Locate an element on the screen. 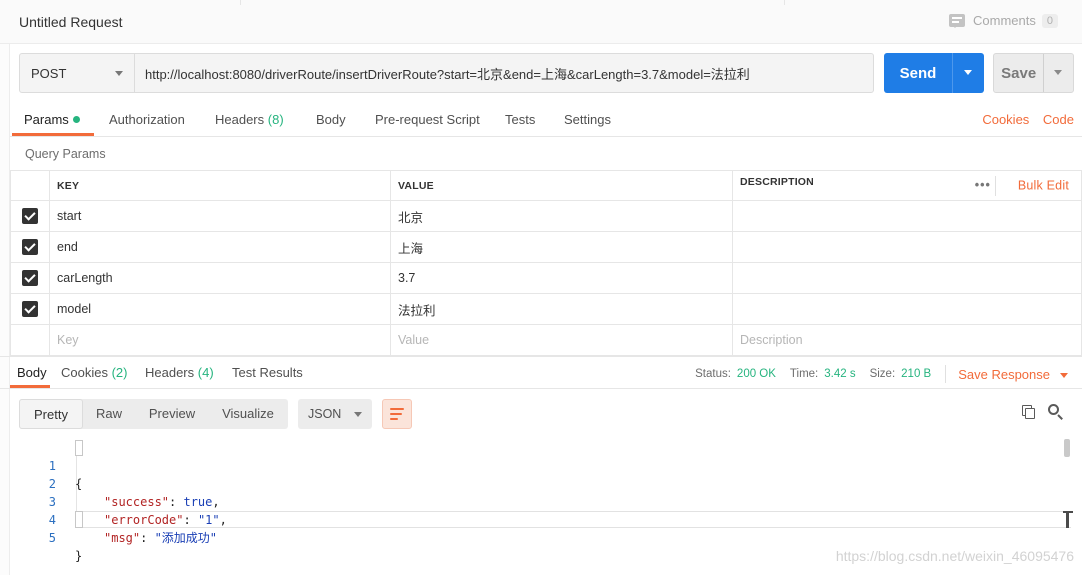 The width and height of the screenshot is (1082, 575). view-mode-group: Pretty Raw Preview Visualize is located at coordinates (153, 414).